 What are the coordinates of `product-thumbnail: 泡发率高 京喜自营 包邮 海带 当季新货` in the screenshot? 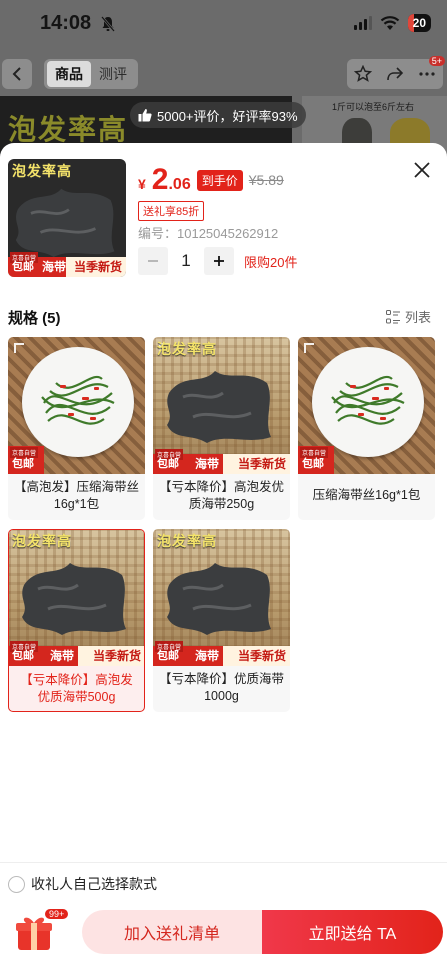 It's located at (67, 218).